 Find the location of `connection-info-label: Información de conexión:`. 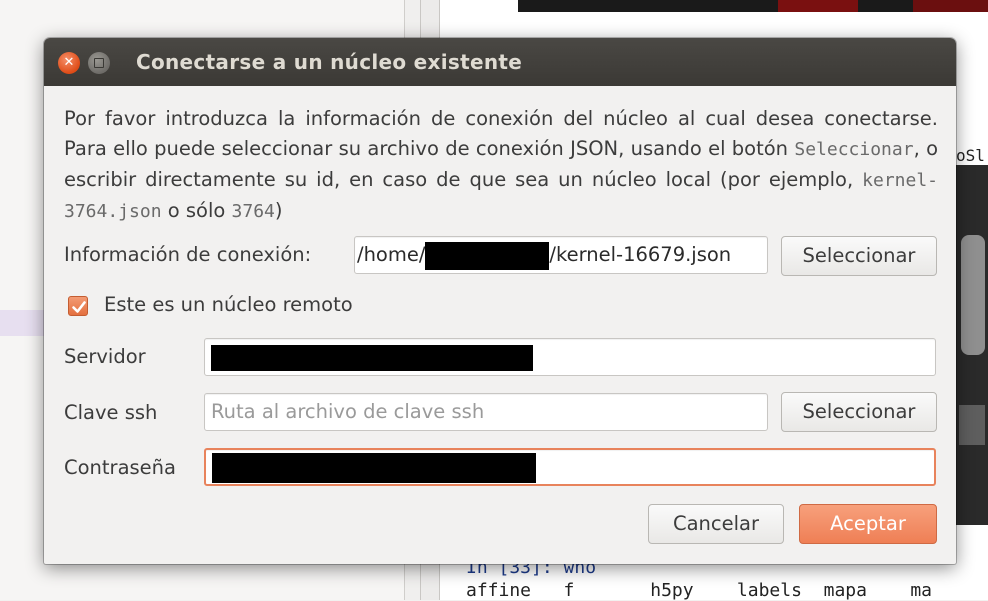

connection-info-label: Información de conexión: is located at coordinates (188, 254).